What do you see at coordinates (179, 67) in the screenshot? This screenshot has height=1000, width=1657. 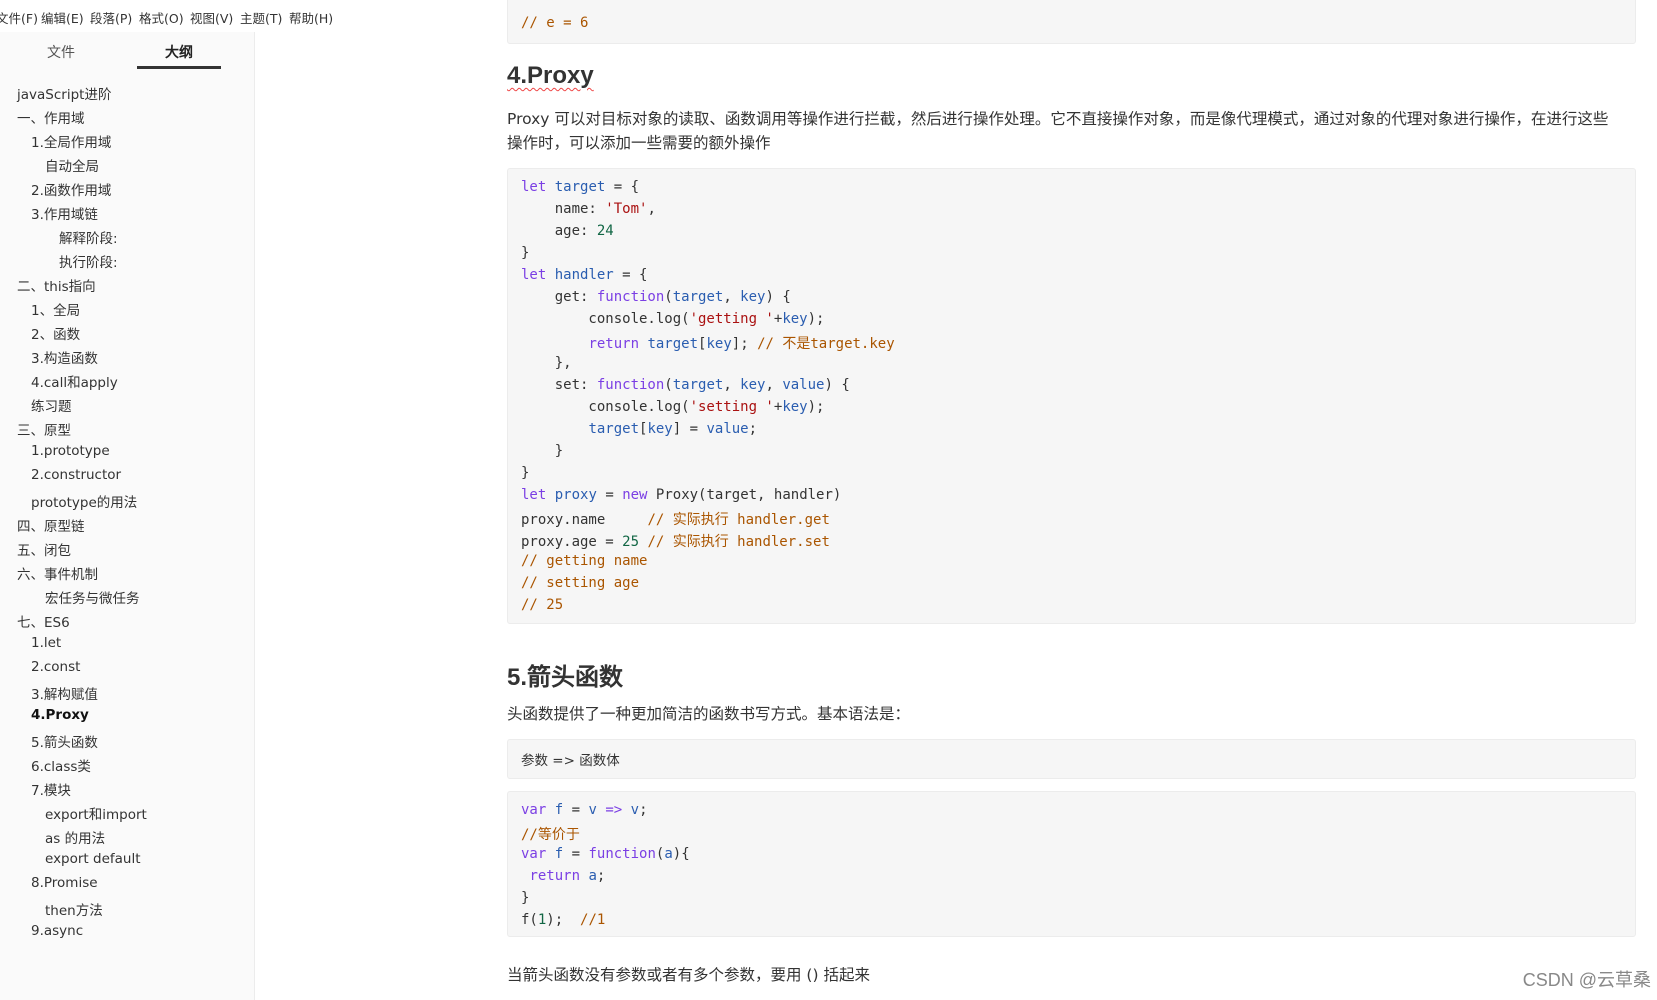 I see `active-tab-indicator` at bounding box center [179, 67].